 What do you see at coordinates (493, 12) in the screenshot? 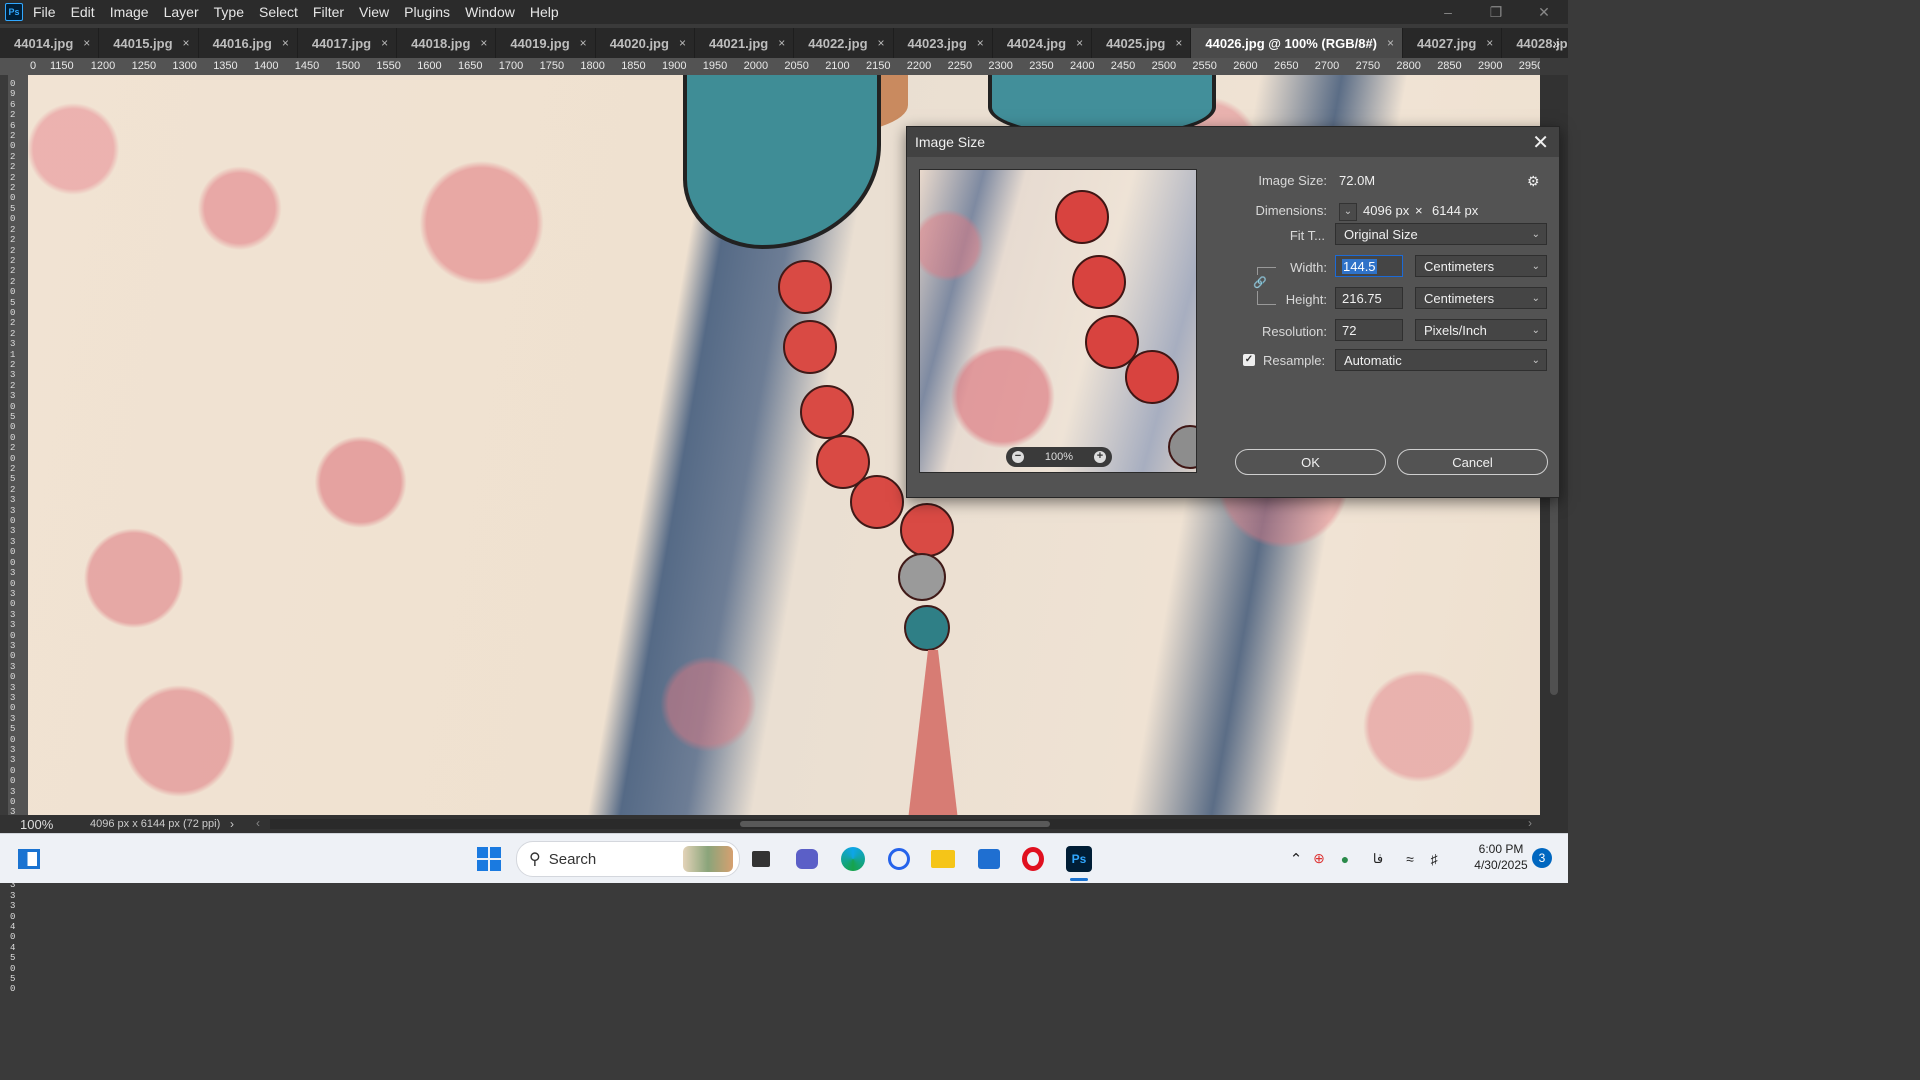
I see `menu-window: Window` at bounding box center [493, 12].